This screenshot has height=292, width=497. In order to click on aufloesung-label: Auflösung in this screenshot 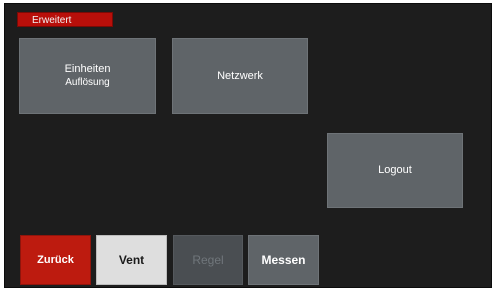, I will do `click(87, 82)`.